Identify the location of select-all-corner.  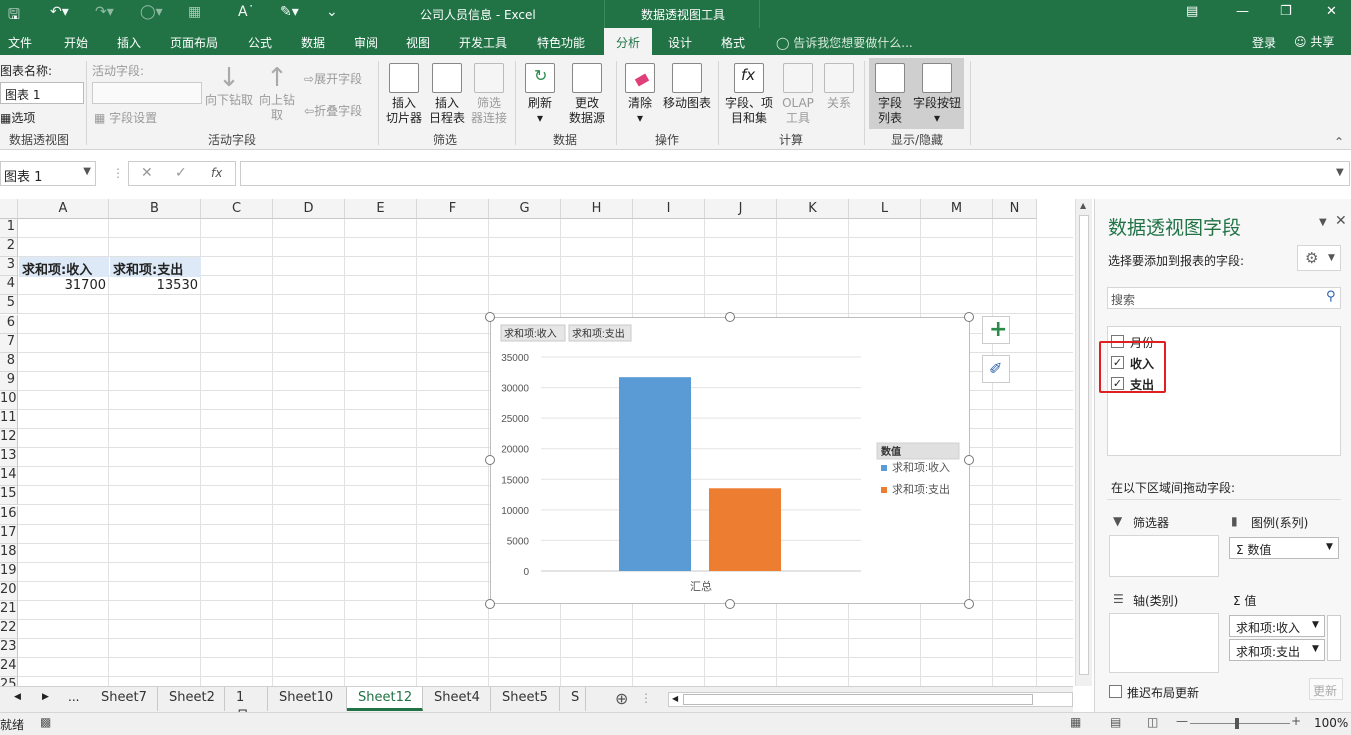
(9, 209).